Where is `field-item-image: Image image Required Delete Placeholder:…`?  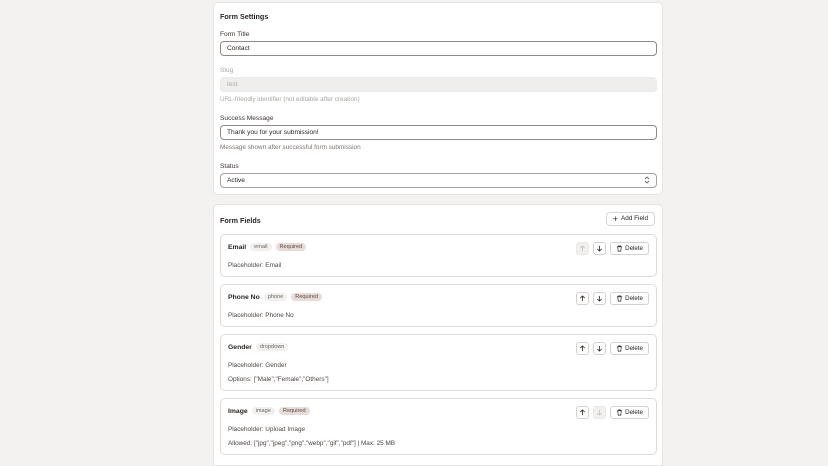
field-item-image: Image image Required Delete Placeholder:… is located at coordinates (438, 426).